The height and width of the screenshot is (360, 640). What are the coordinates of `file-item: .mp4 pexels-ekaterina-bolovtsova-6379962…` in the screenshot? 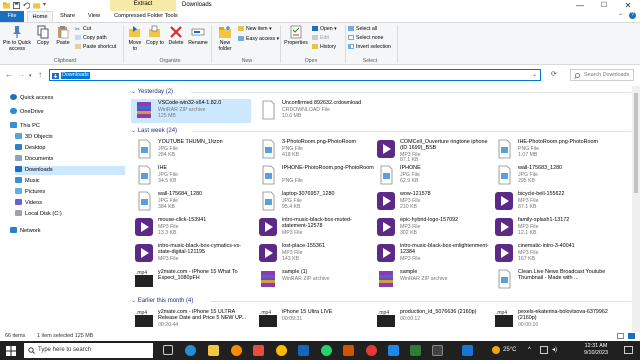 It's located at (551, 320).